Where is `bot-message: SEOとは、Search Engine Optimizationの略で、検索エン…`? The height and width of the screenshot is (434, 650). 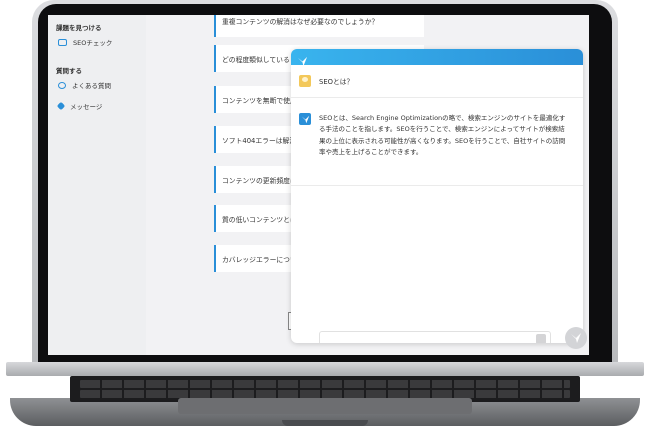
bot-message: SEOとは、Search Engine Optimizationの略で、検索エン… is located at coordinates (437, 135).